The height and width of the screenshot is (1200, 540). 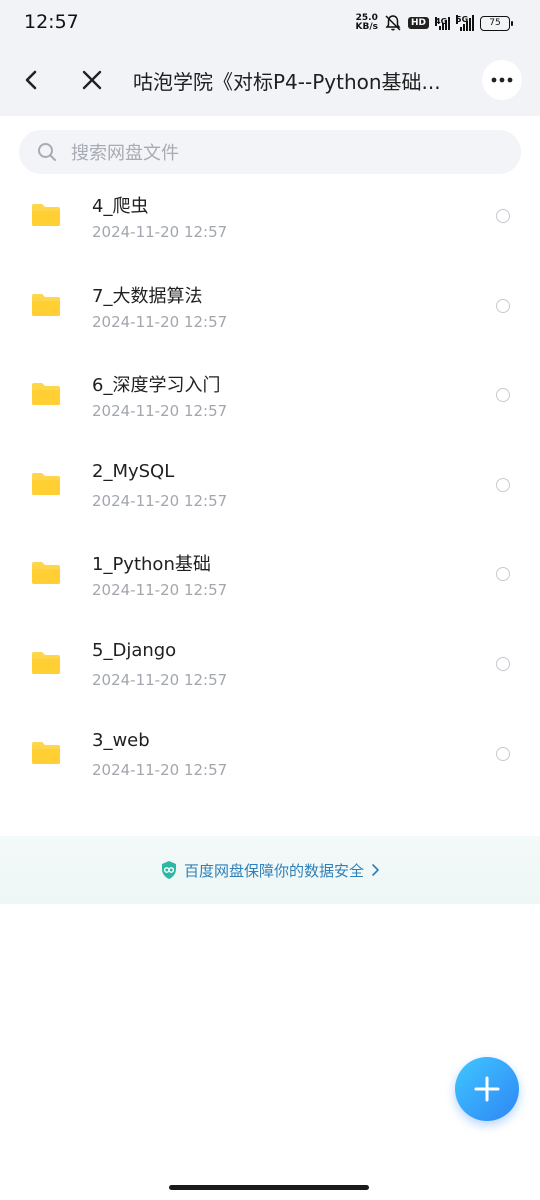 I want to click on file-list-item: 2_MySQL 2024-11-20 12:57, so click(x=270, y=486).